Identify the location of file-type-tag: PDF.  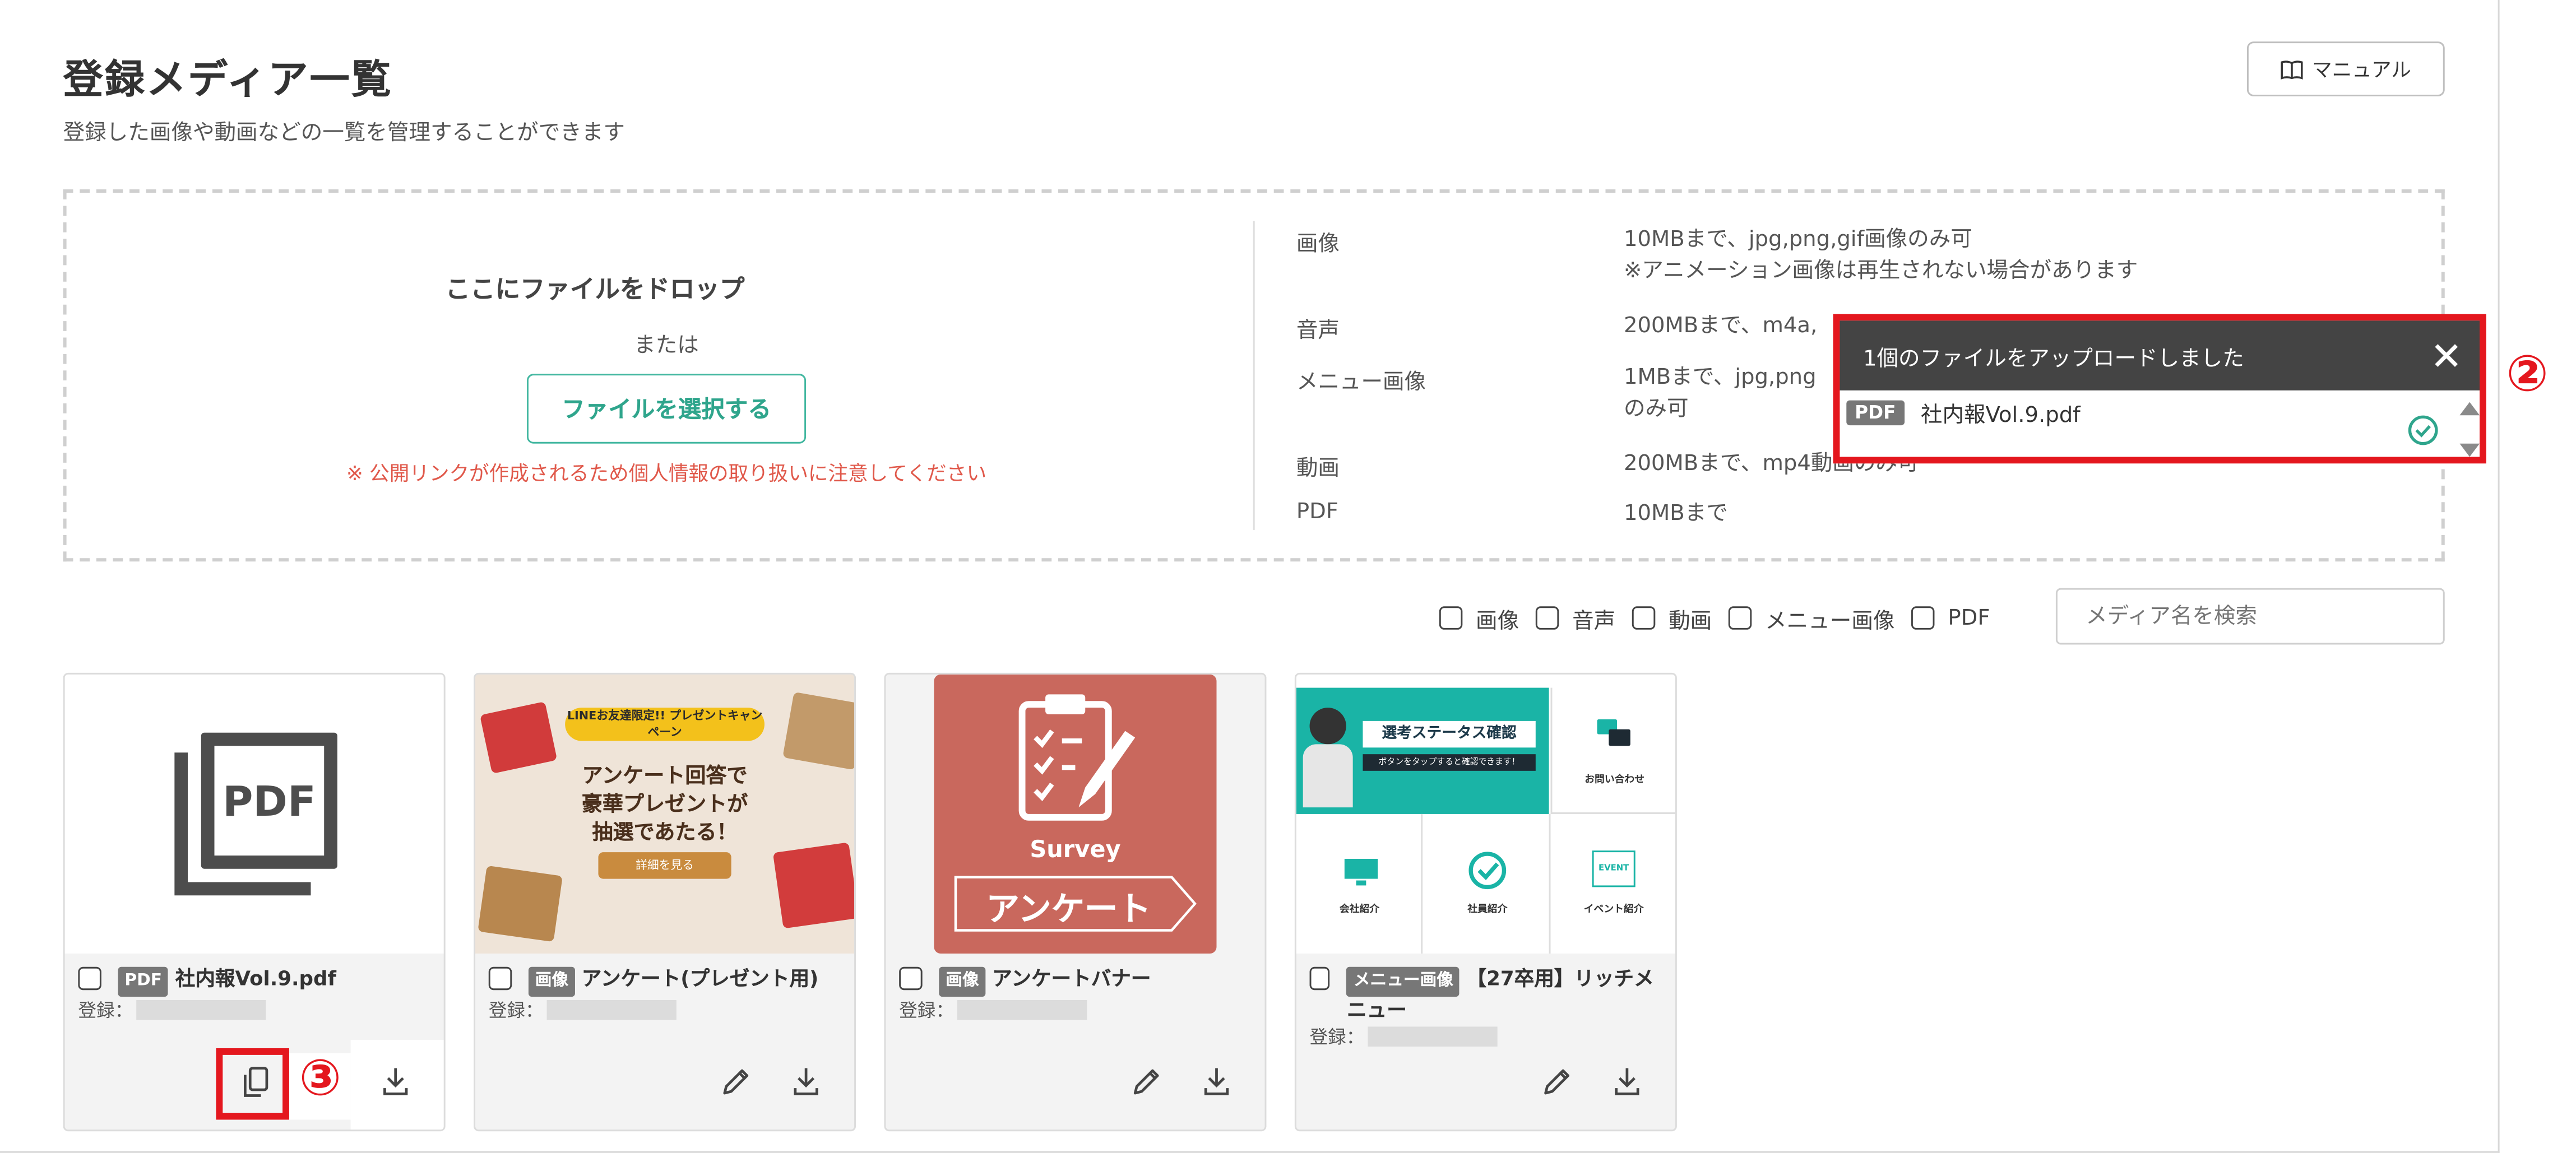
(1875, 413).